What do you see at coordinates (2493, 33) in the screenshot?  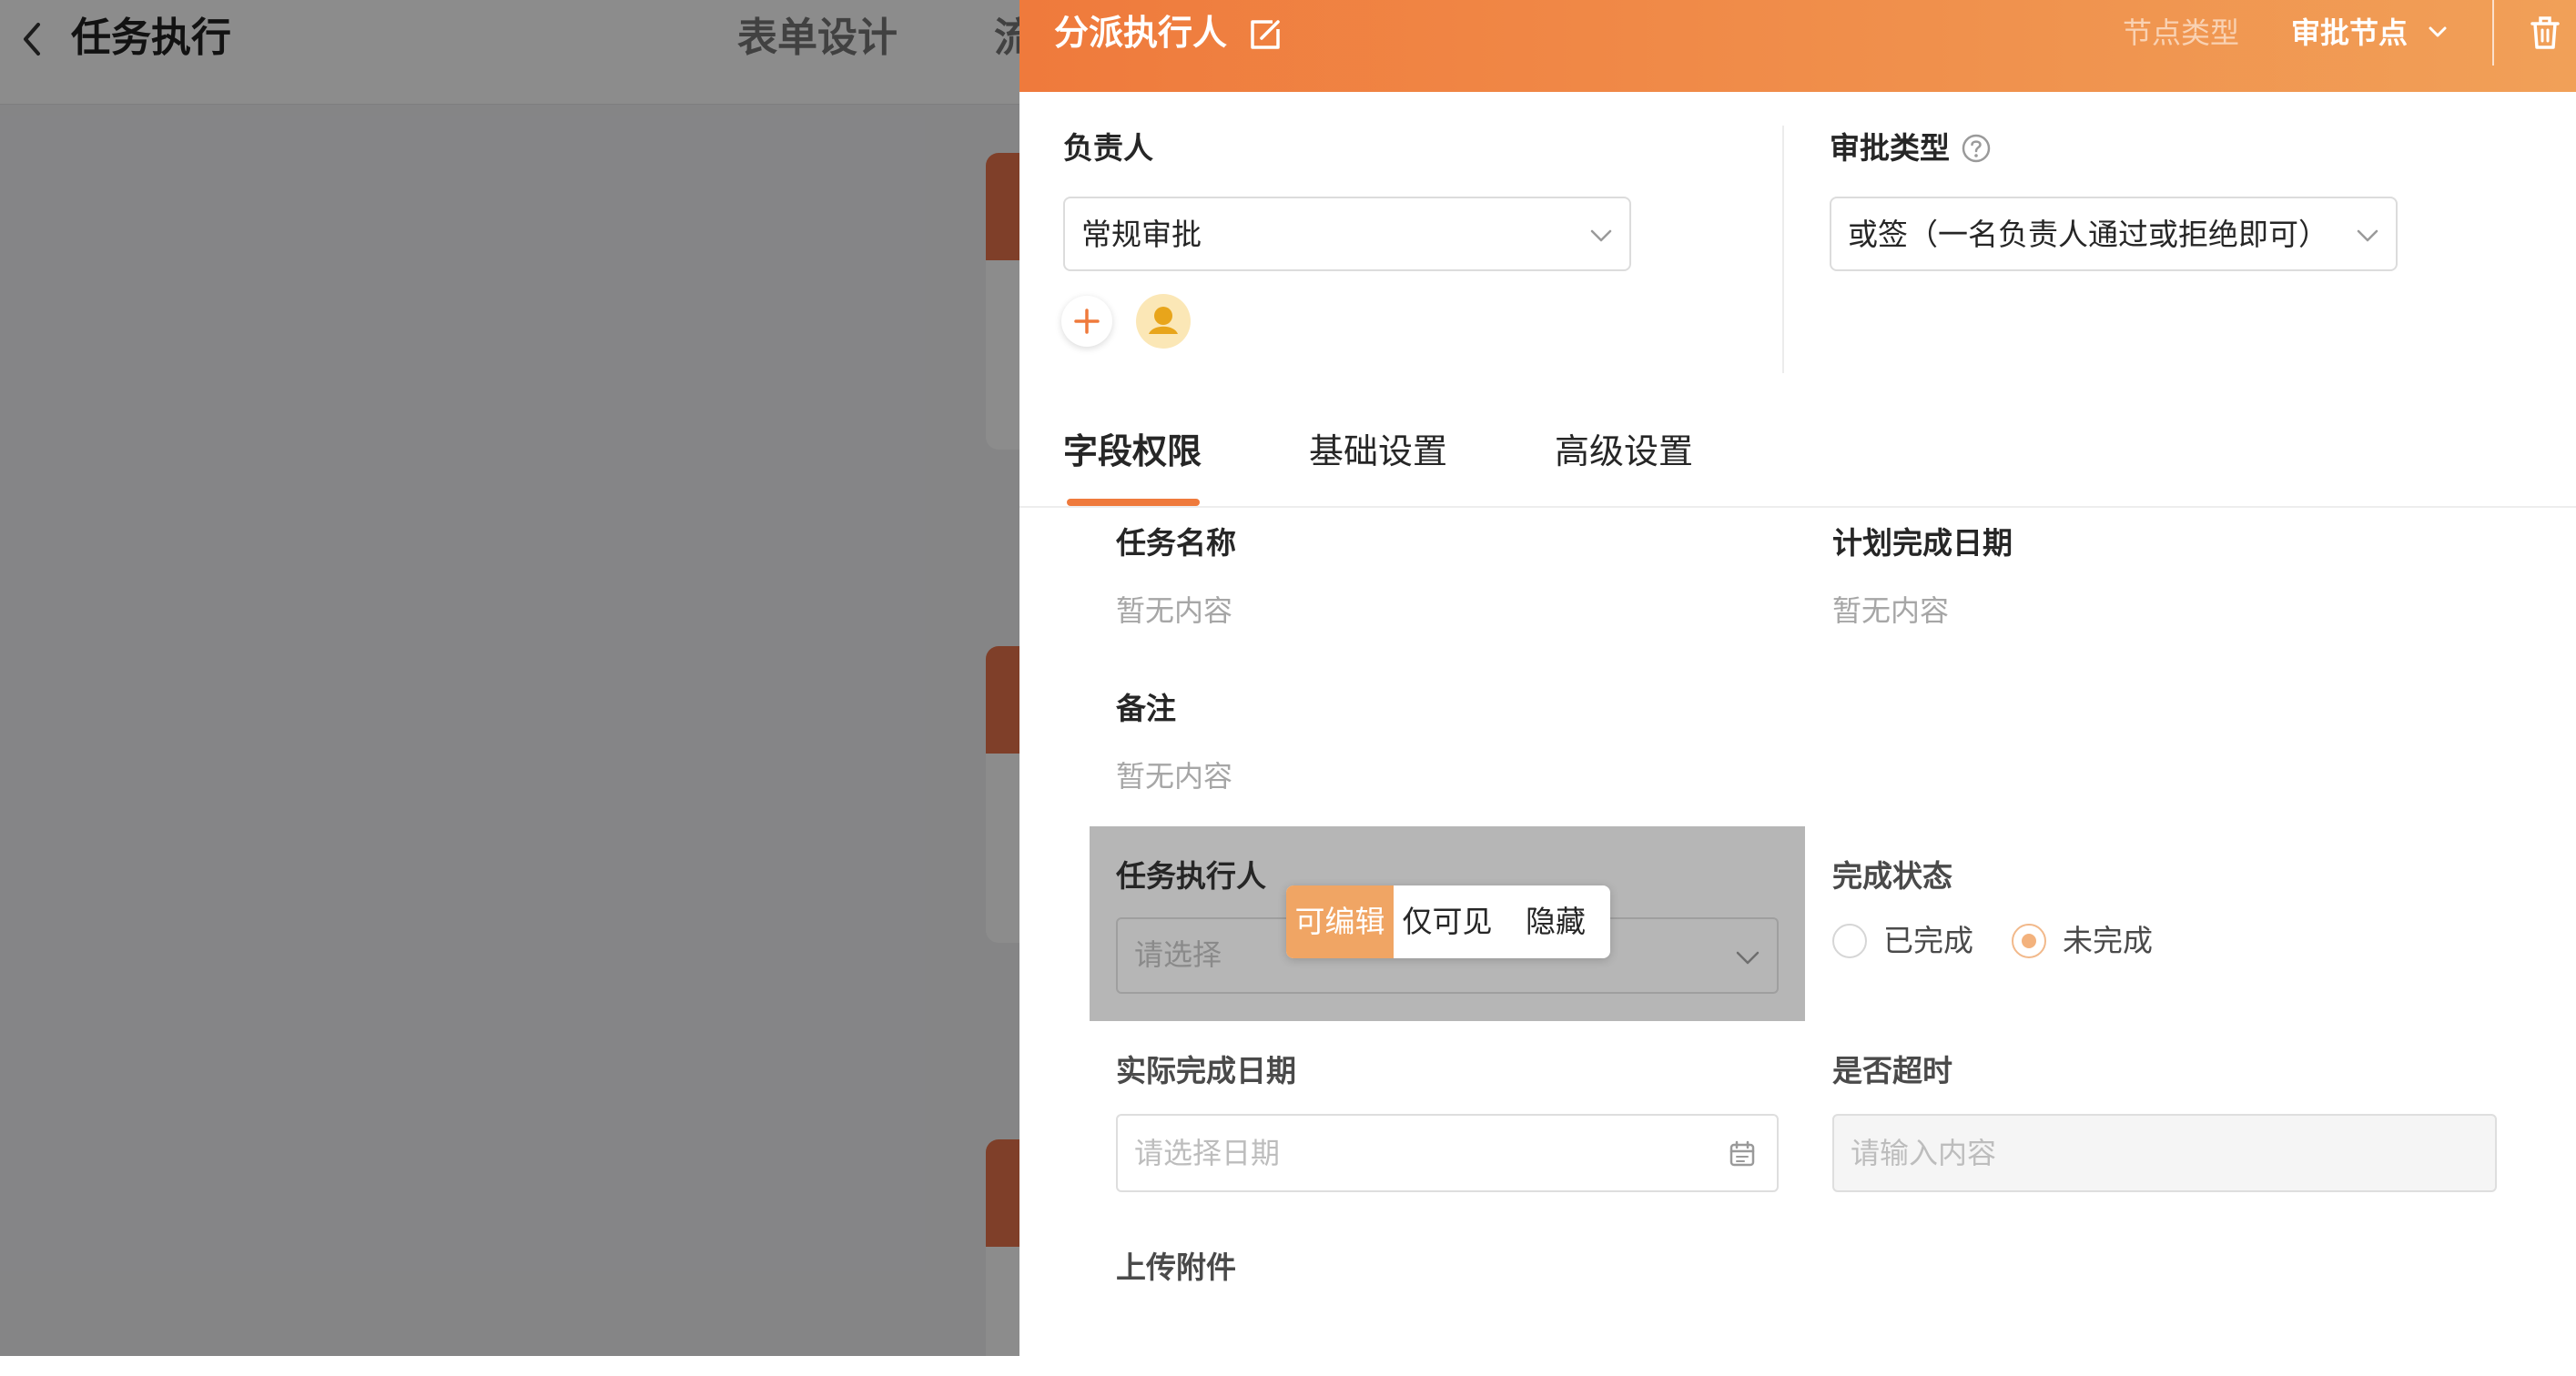 I see `header-divider` at bounding box center [2493, 33].